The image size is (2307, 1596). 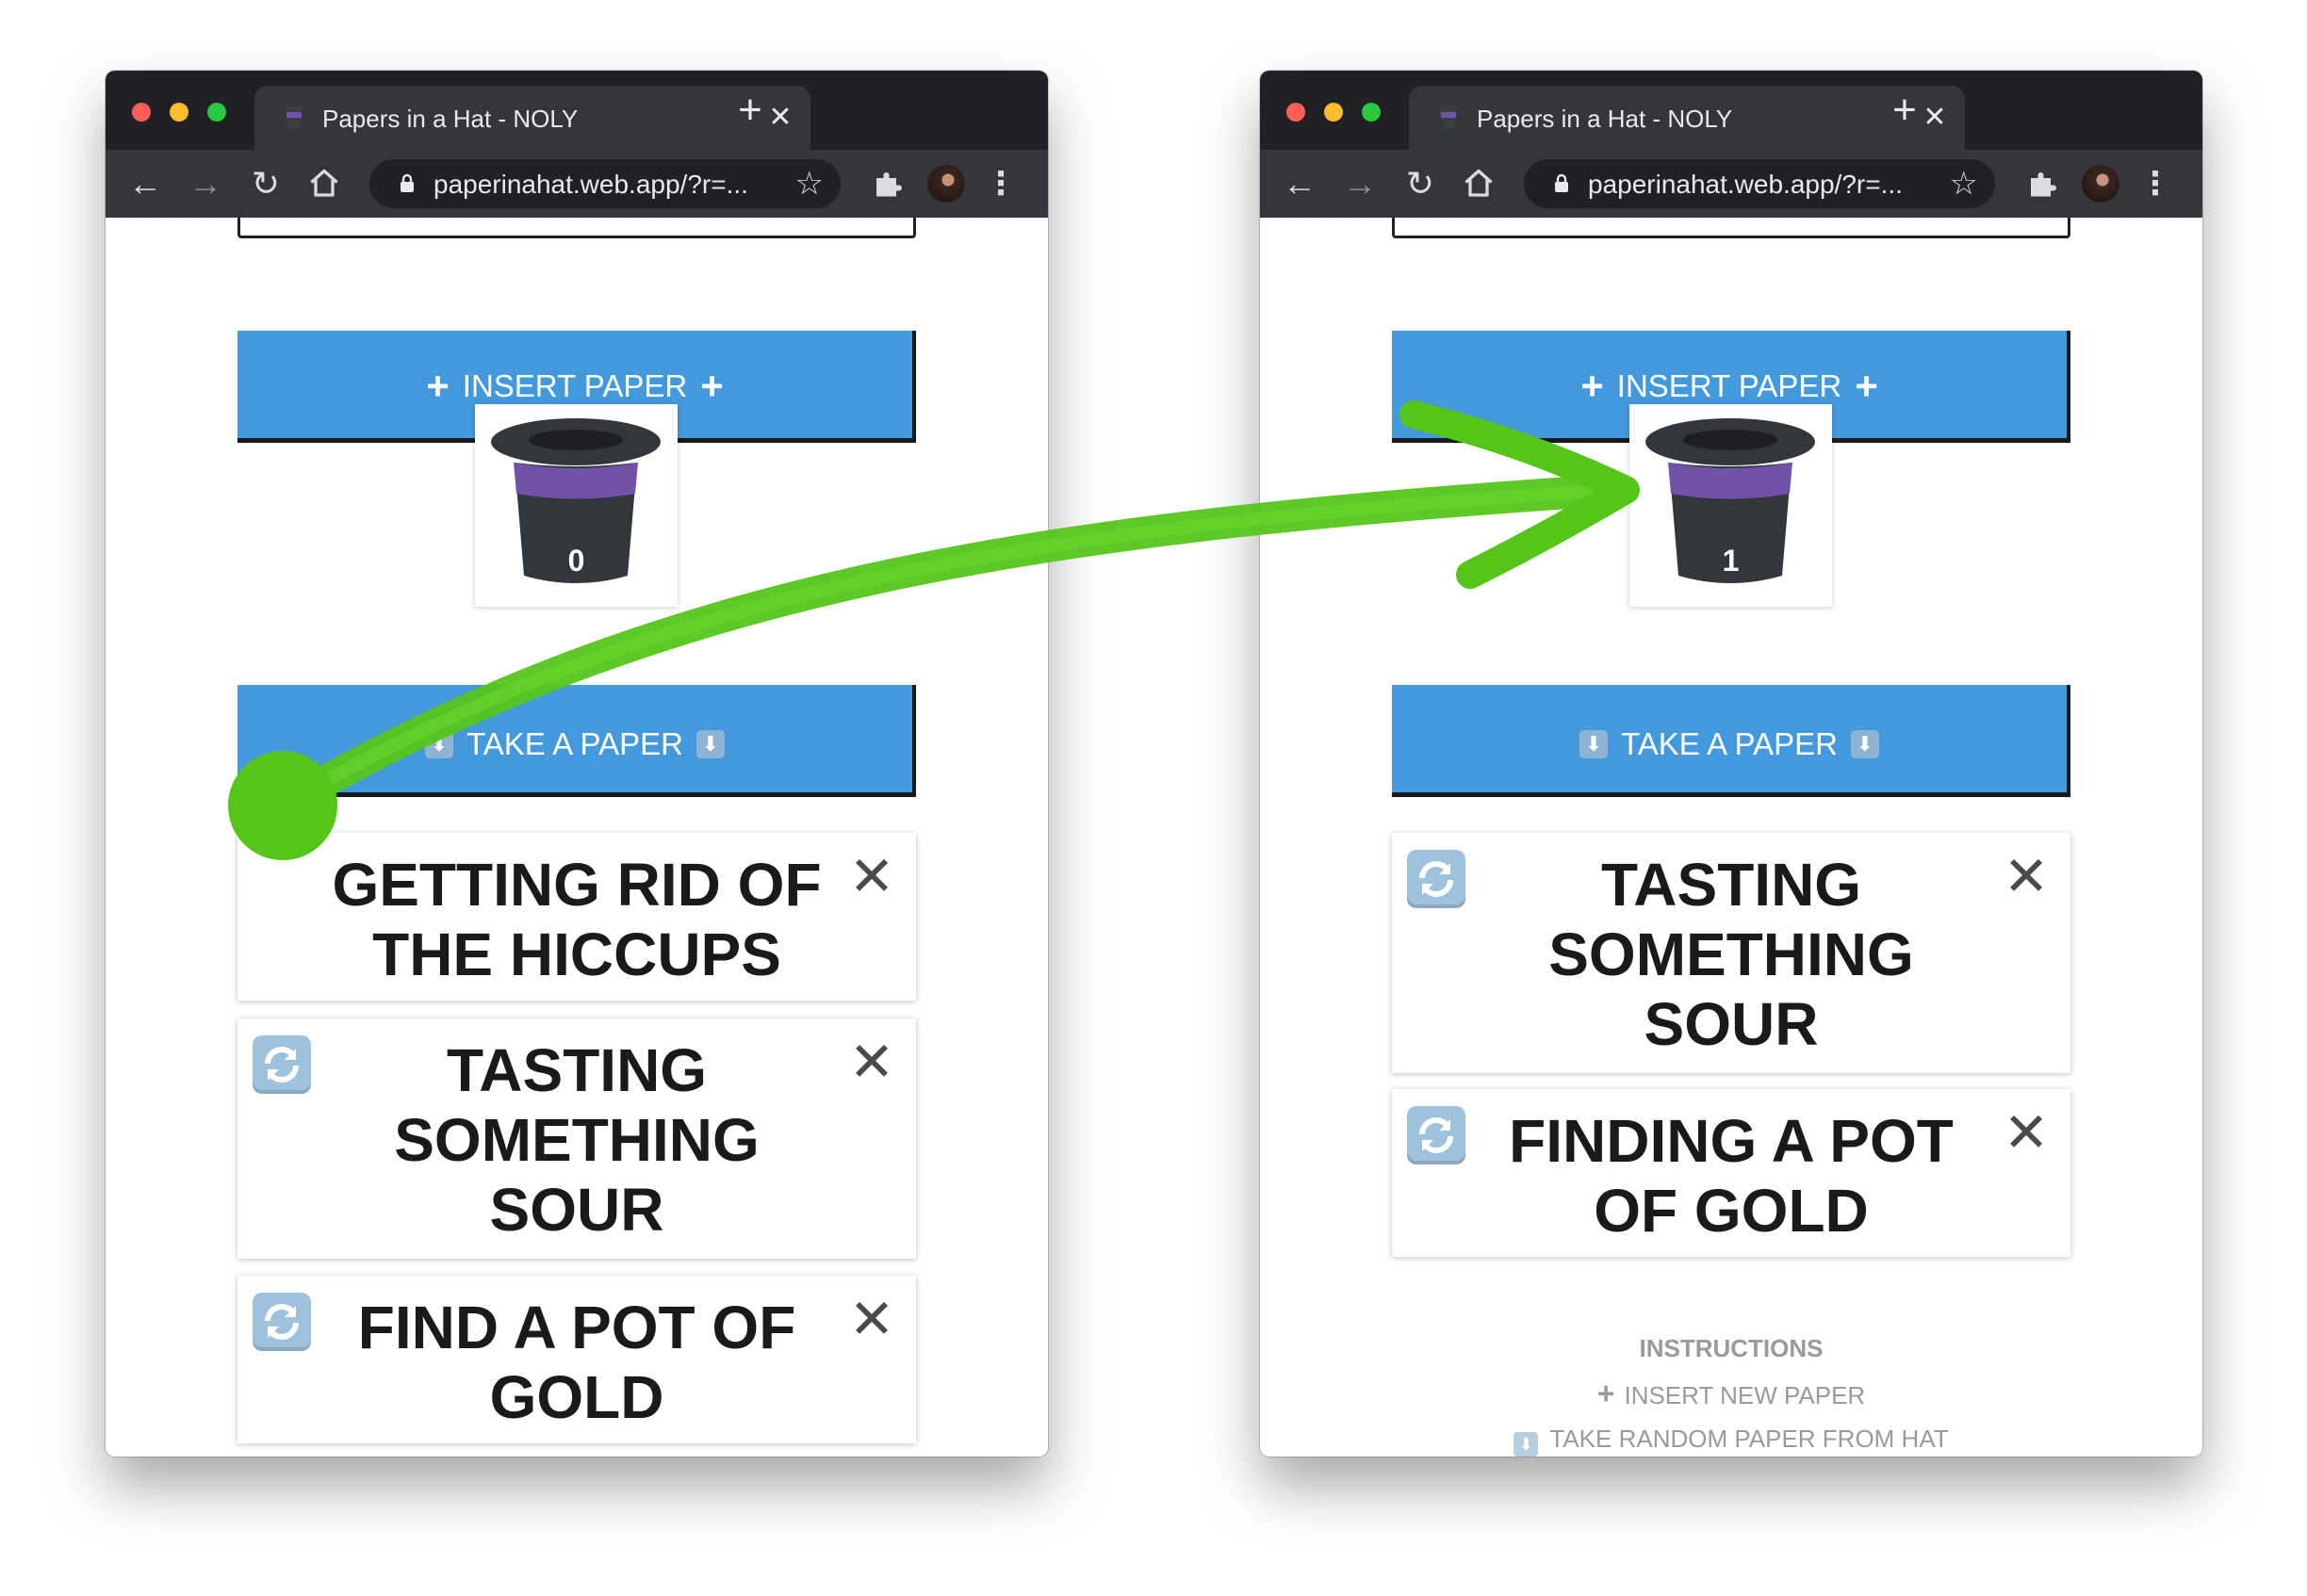 I want to click on hat: 0, so click(x=576, y=505).